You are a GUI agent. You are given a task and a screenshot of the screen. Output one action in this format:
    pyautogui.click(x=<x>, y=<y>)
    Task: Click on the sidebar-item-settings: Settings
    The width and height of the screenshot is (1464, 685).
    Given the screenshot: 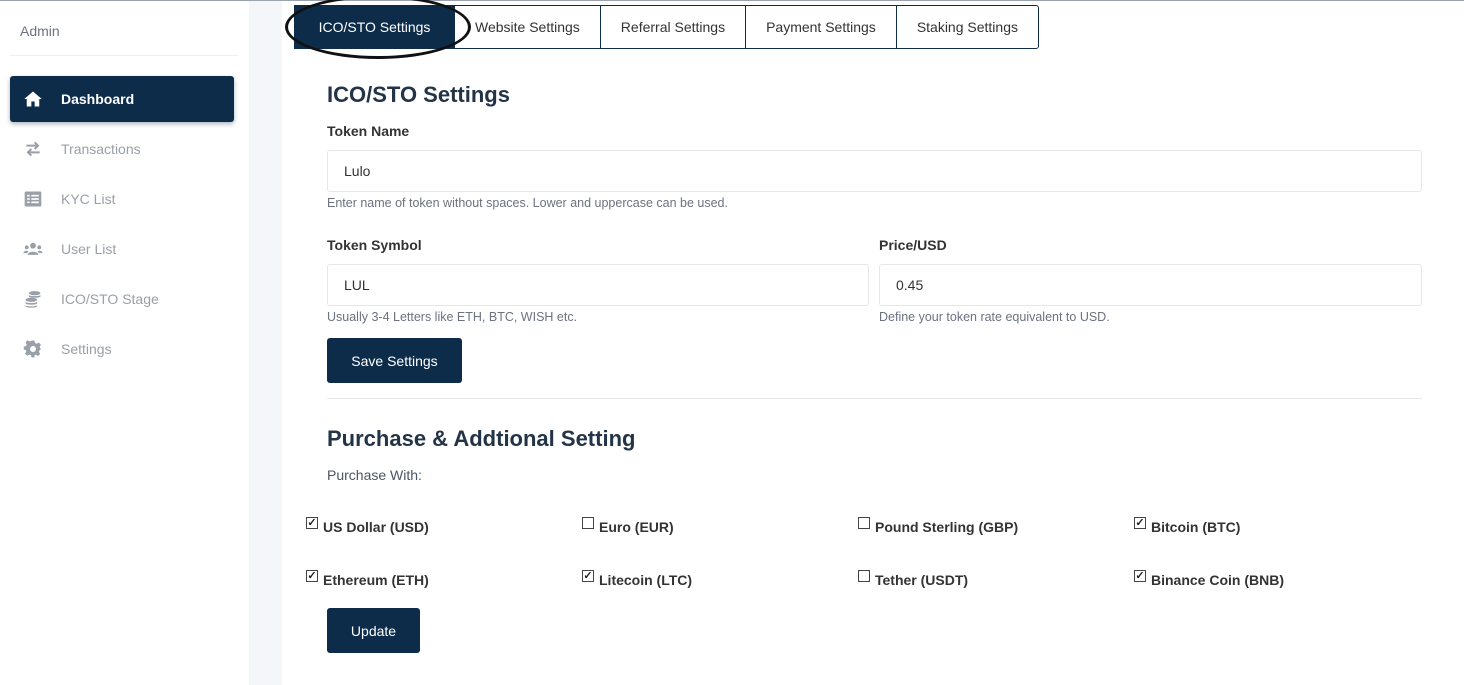 What is the action you would take?
    pyautogui.click(x=122, y=349)
    